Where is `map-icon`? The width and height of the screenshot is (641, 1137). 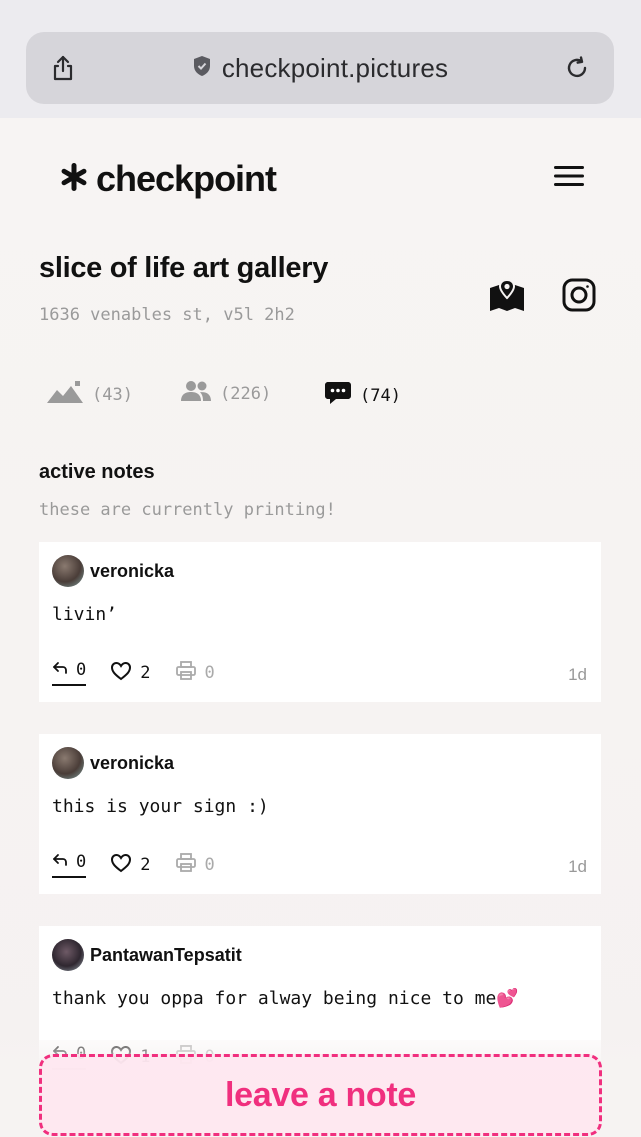 map-icon is located at coordinates (507, 296).